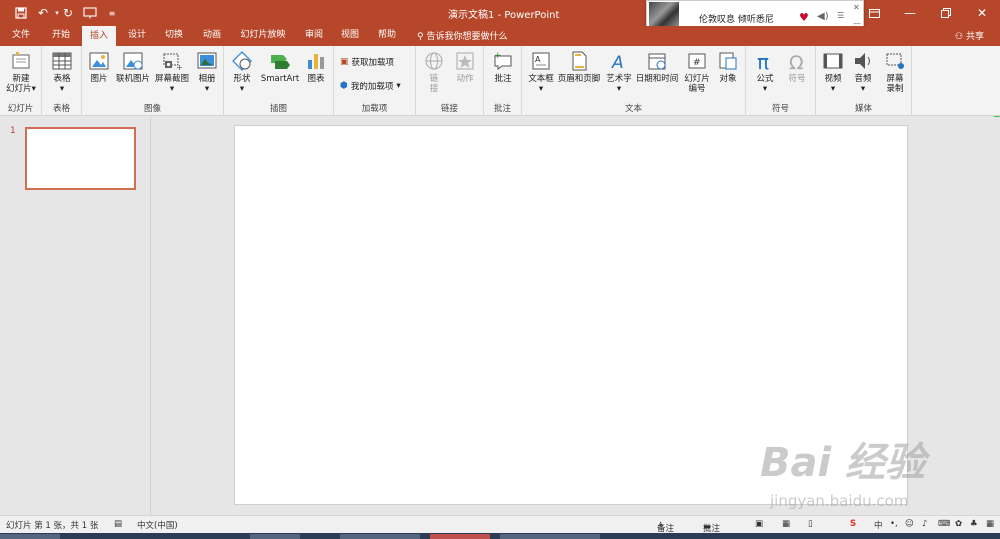 The image size is (1000, 539). Describe the element at coordinates (982, 13) in the screenshot. I see `close-icon: ✕` at that location.